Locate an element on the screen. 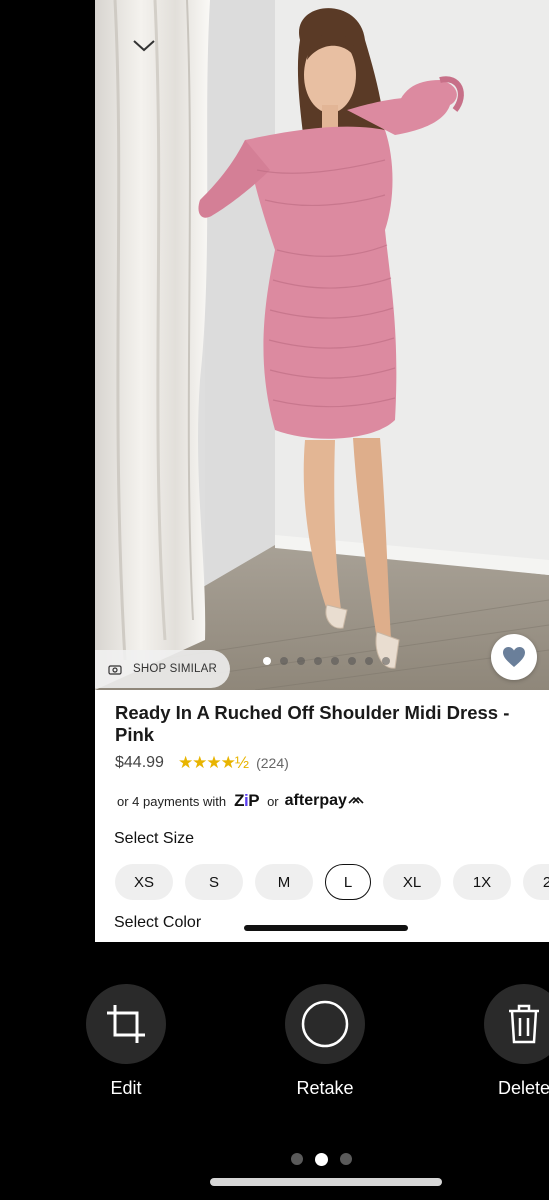 This screenshot has width=549, height=1200. size-option-xl: XL is located at coordinates (412, 882).